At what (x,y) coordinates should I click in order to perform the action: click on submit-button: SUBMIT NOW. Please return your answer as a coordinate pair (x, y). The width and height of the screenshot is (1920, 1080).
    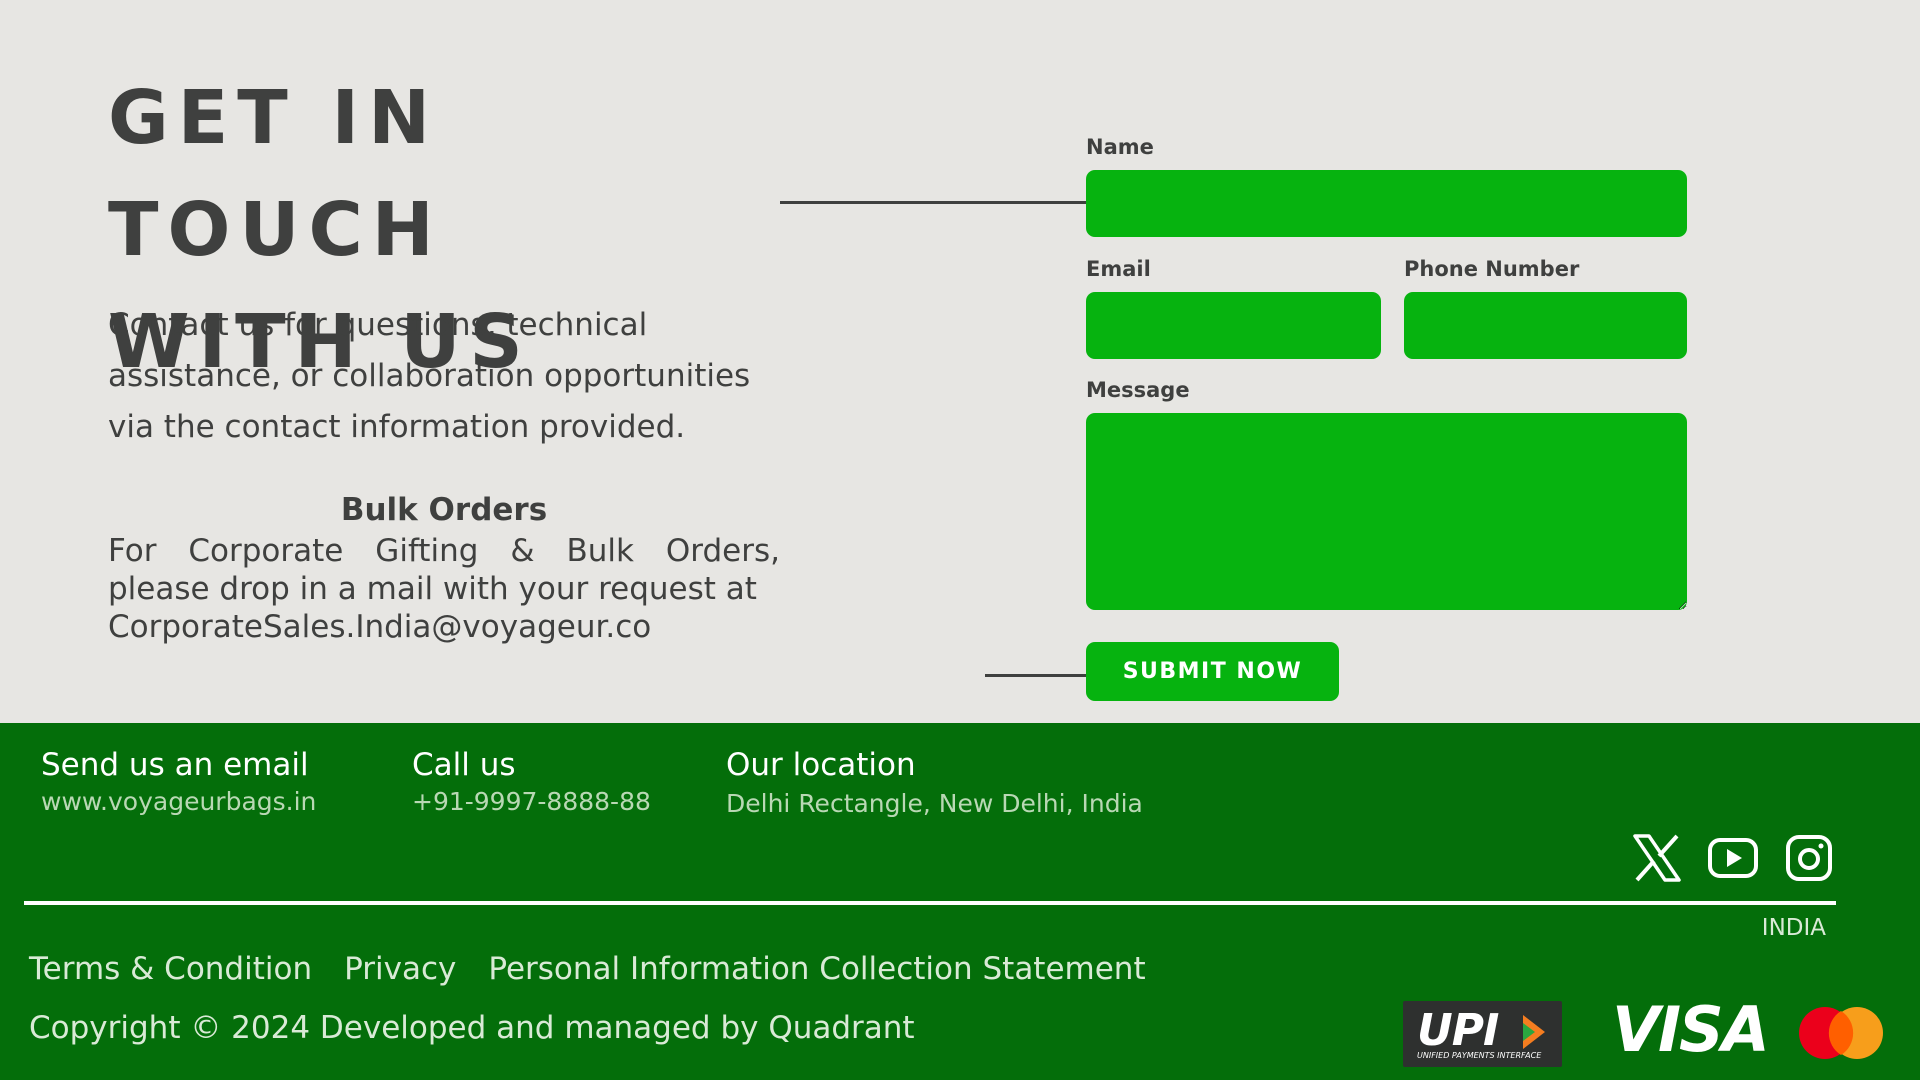
    Looking at the image, I should click on (1212, 671).